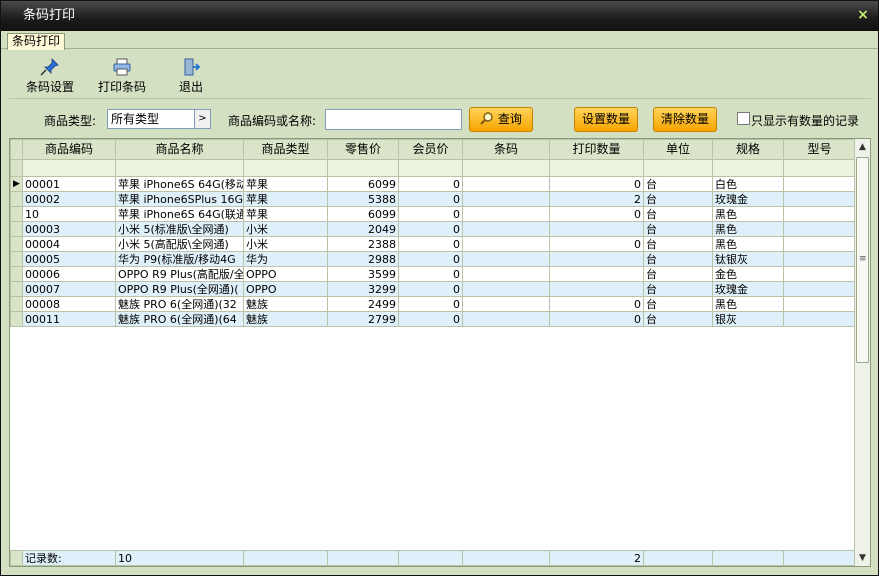  What do you see at coordinates (159, 119) in the screenshot?
I see `type-select: 所有类型 >` at bounding box center [159, 119].